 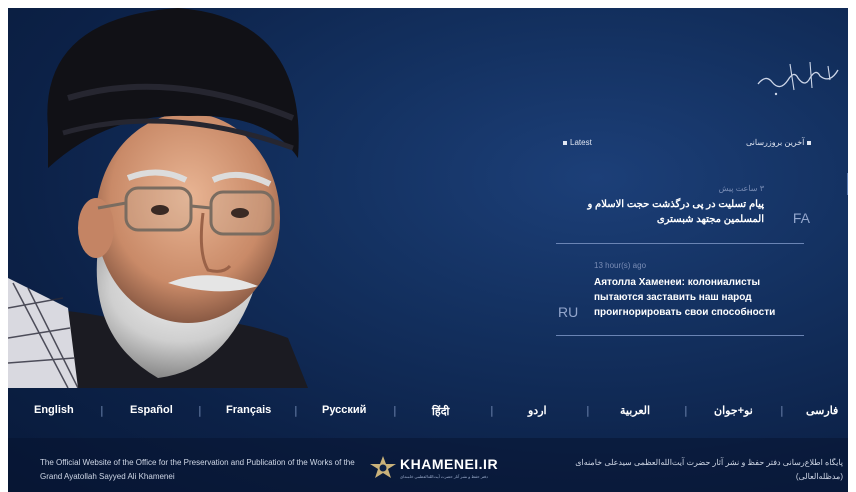 I want to click on lang-link-russian: Русский, so click(x=344, y=410).